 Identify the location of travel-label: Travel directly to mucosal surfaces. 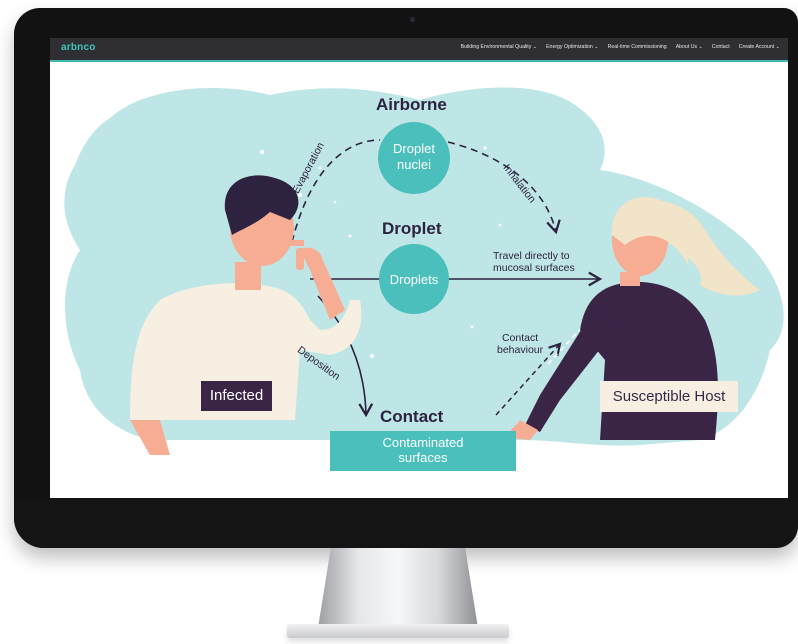
(534, 262).